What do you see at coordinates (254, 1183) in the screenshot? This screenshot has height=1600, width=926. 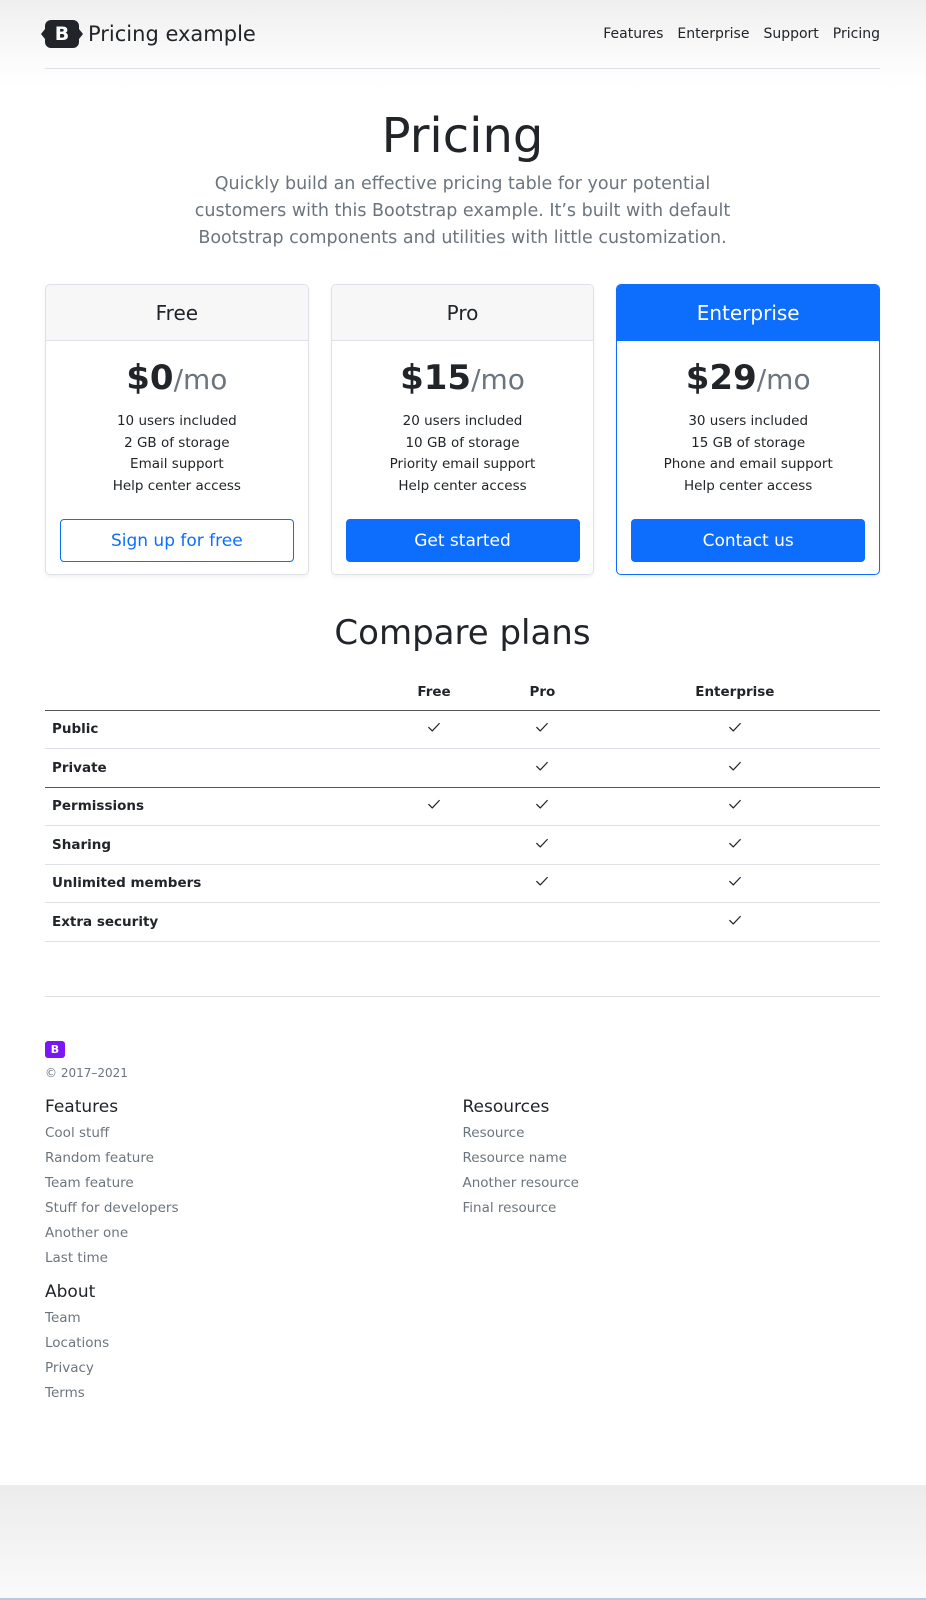 I see `footer-link: Team feature` at bounding box center [254, 1183].